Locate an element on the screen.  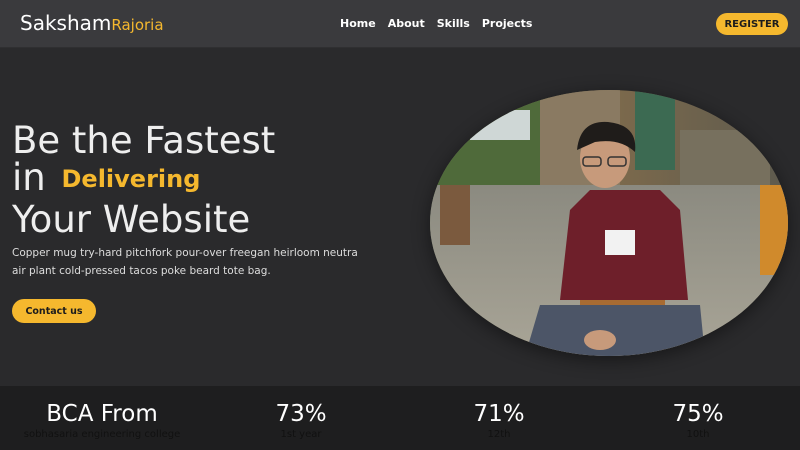
nav-about-link: About is located at coordinates (406, 24).